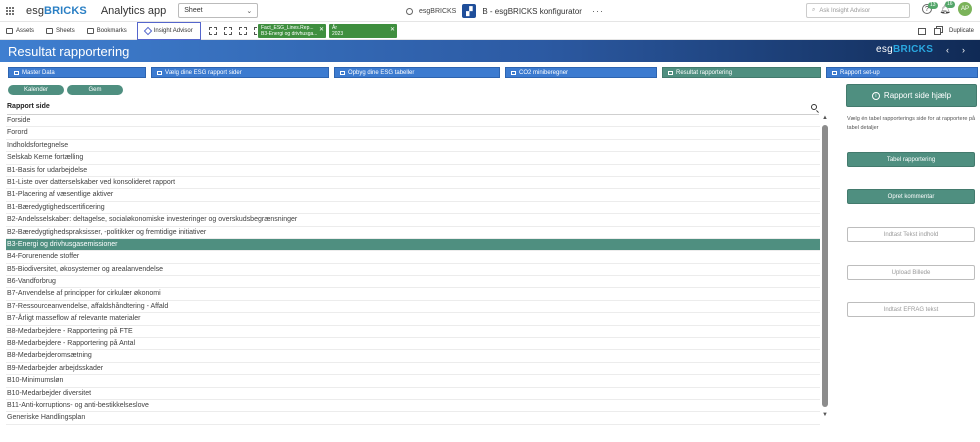 The width and height of the screenshot is (980, 442). What do you see at coordinates (937, 31) in the screenshot?
I see `duplicate-icon` at bounding box center [937, 31].